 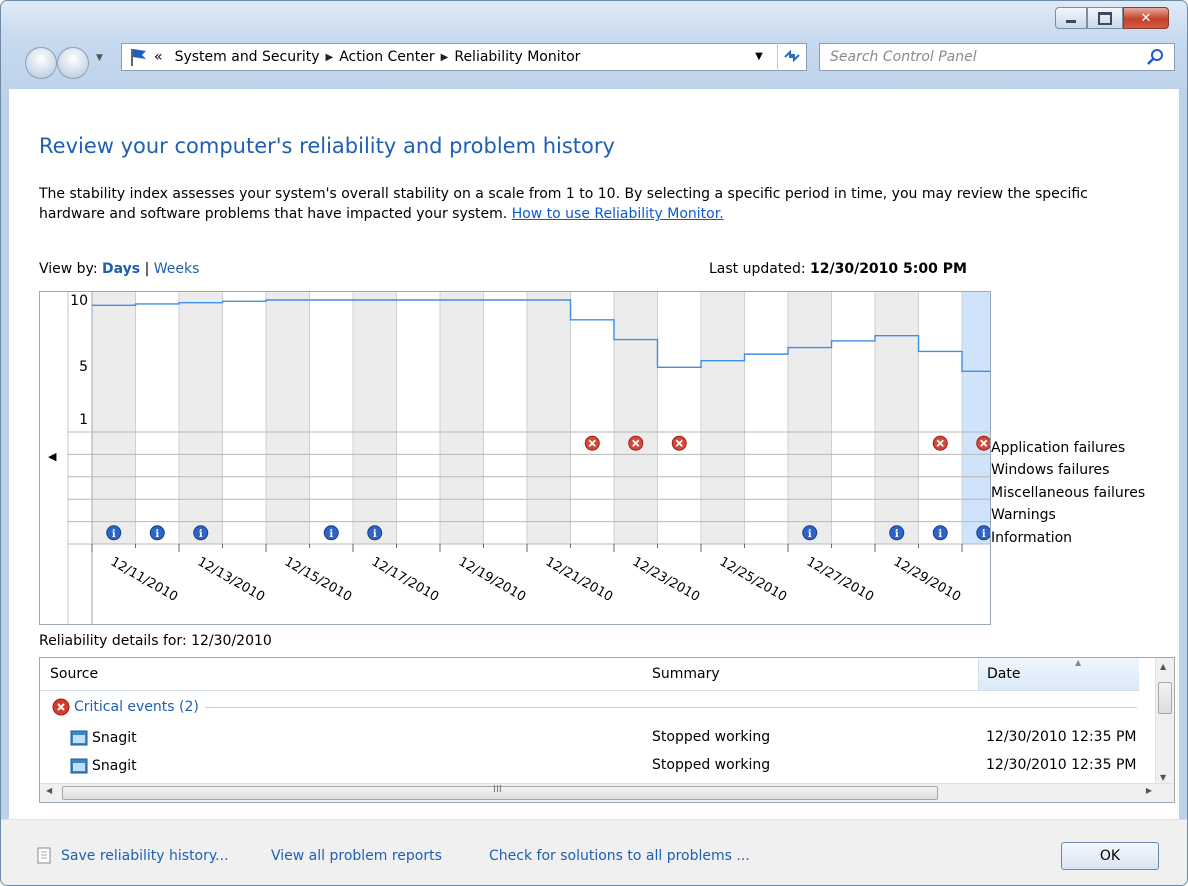 I want to click on scroll-up-icon: ▲, so click(x=1163, y=666).